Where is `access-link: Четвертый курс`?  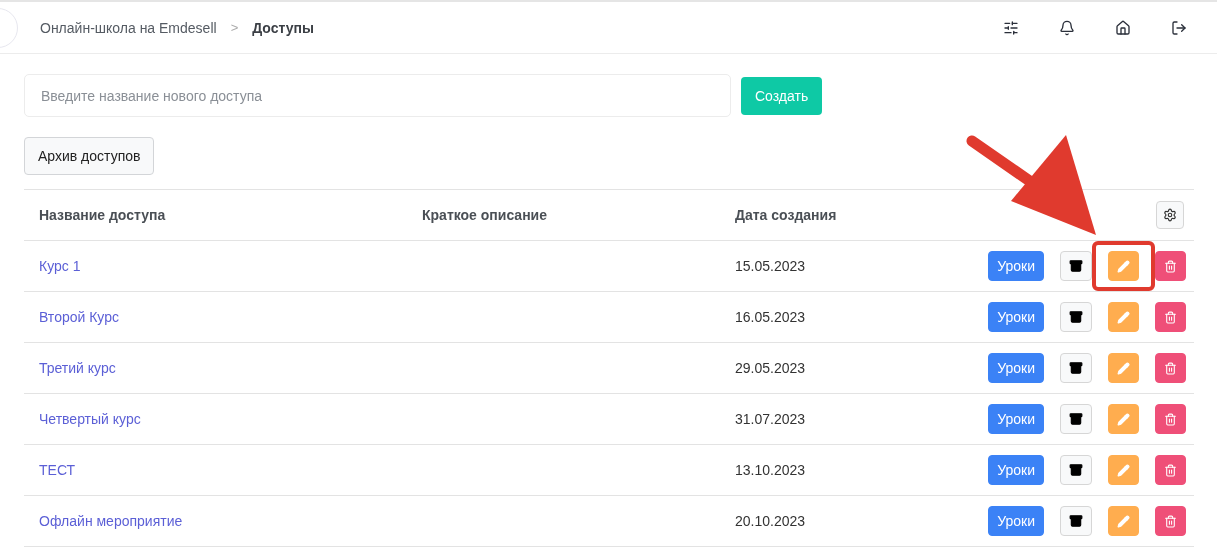 access-link: Четвертый курс is located at coordinates (90, 419).